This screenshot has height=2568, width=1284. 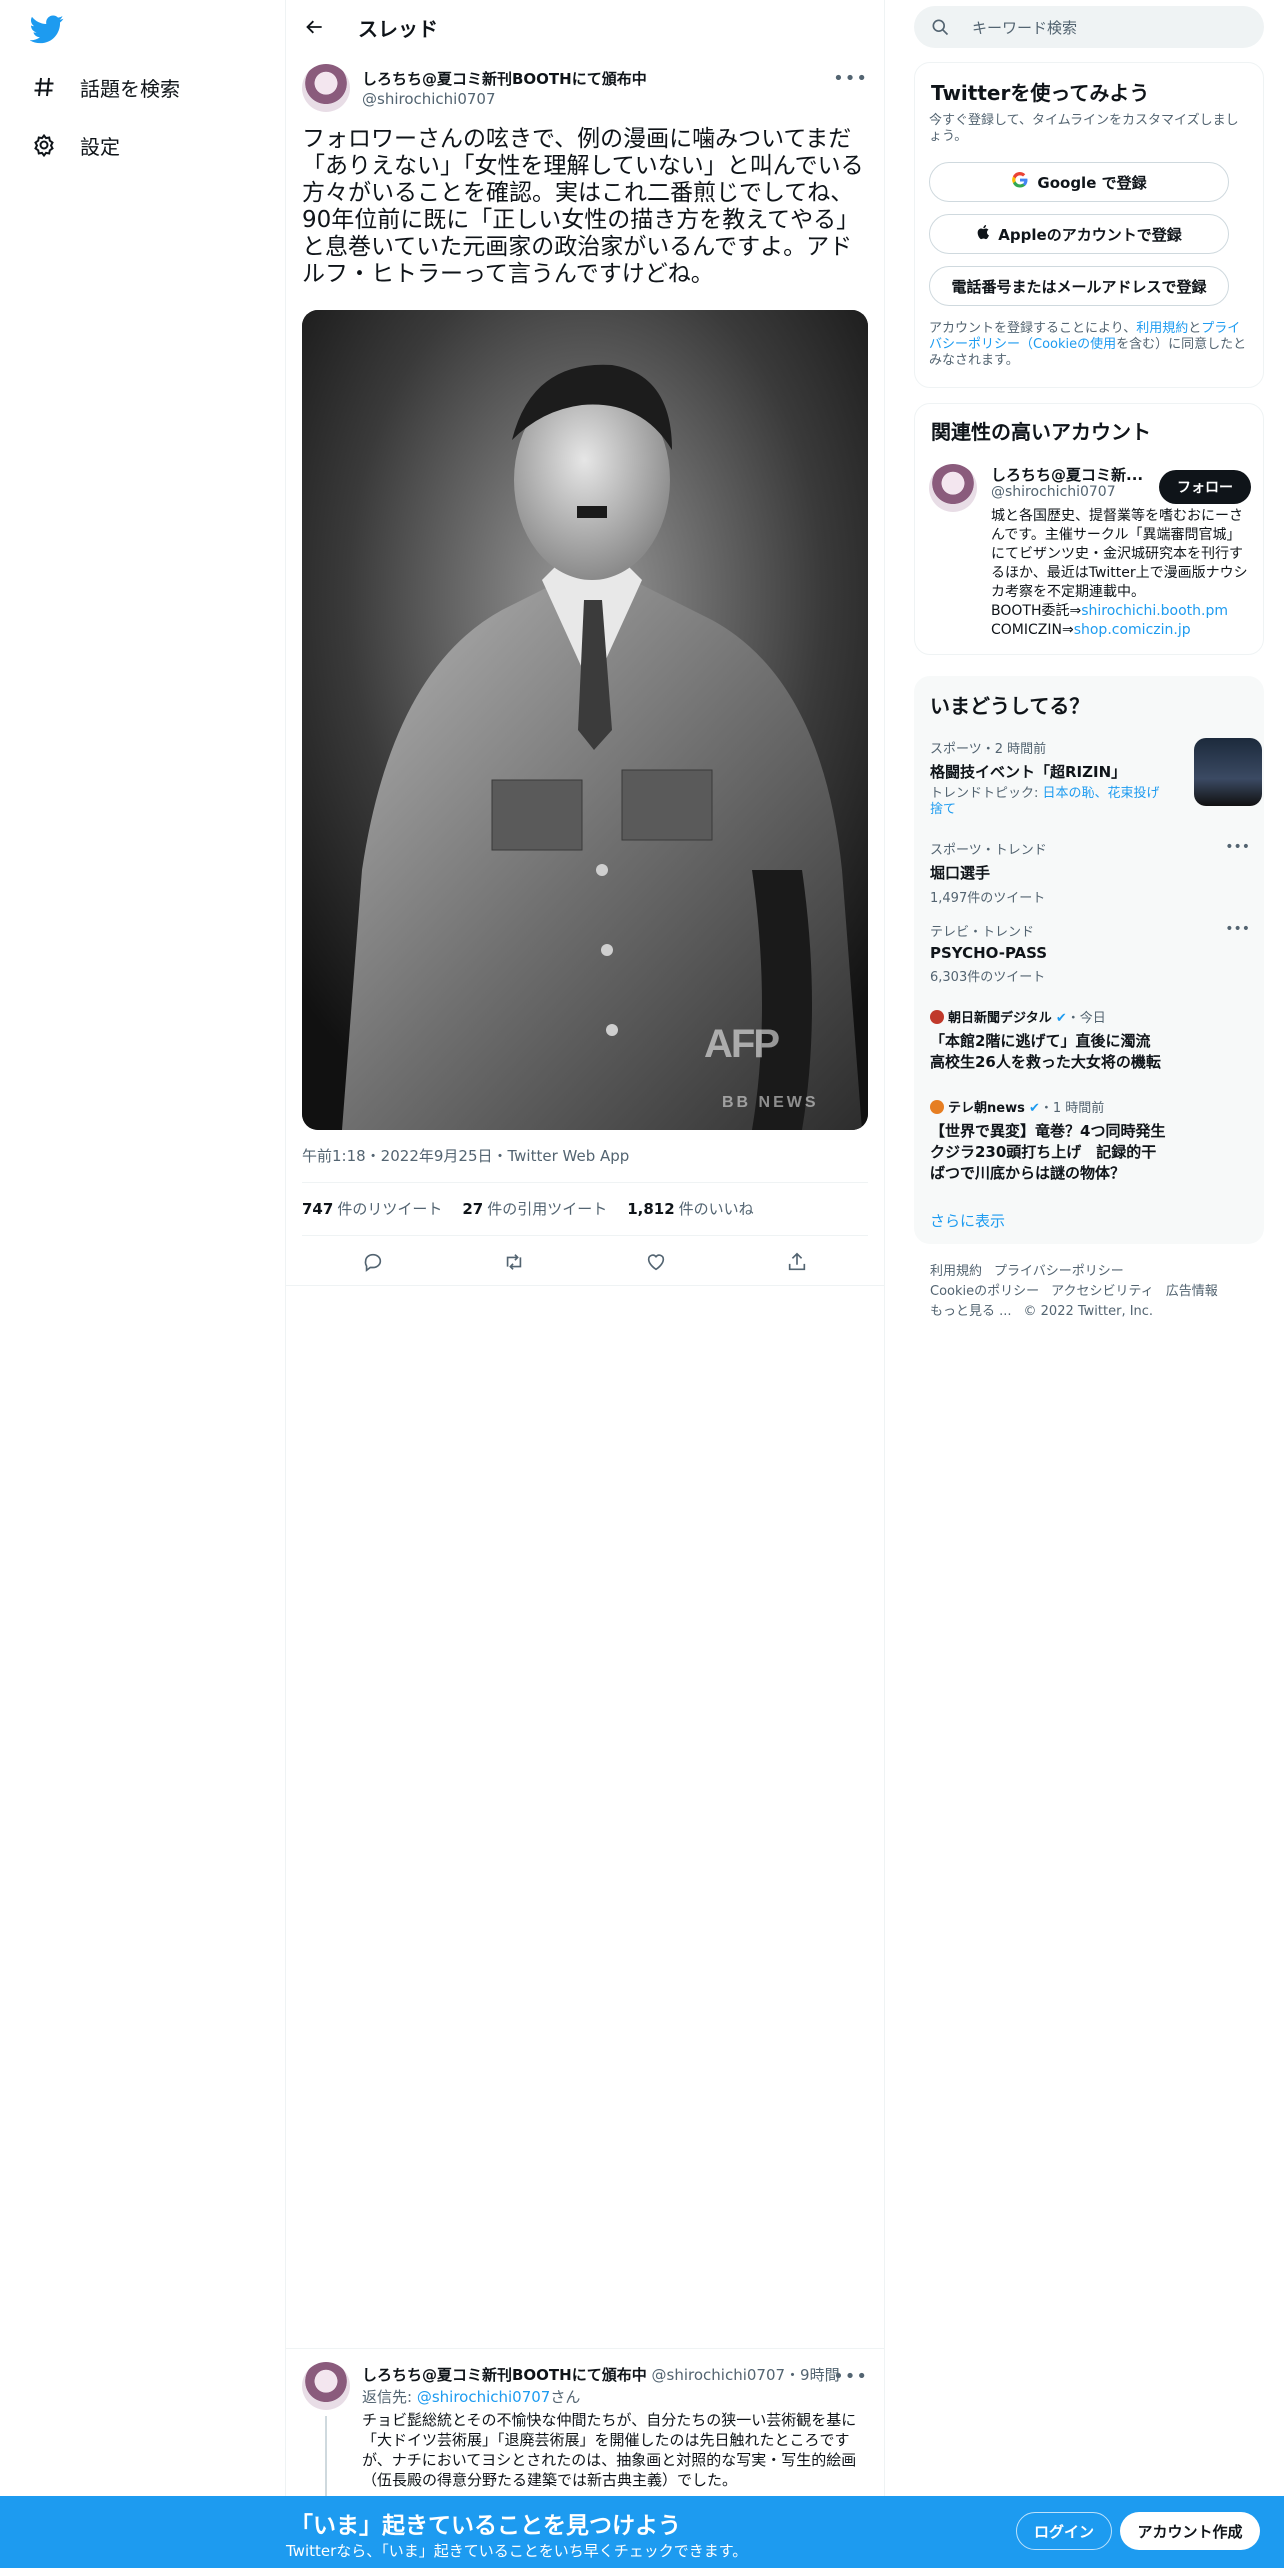 I want to click on terms-link: 利用規約, so click(x=1162, y=328).